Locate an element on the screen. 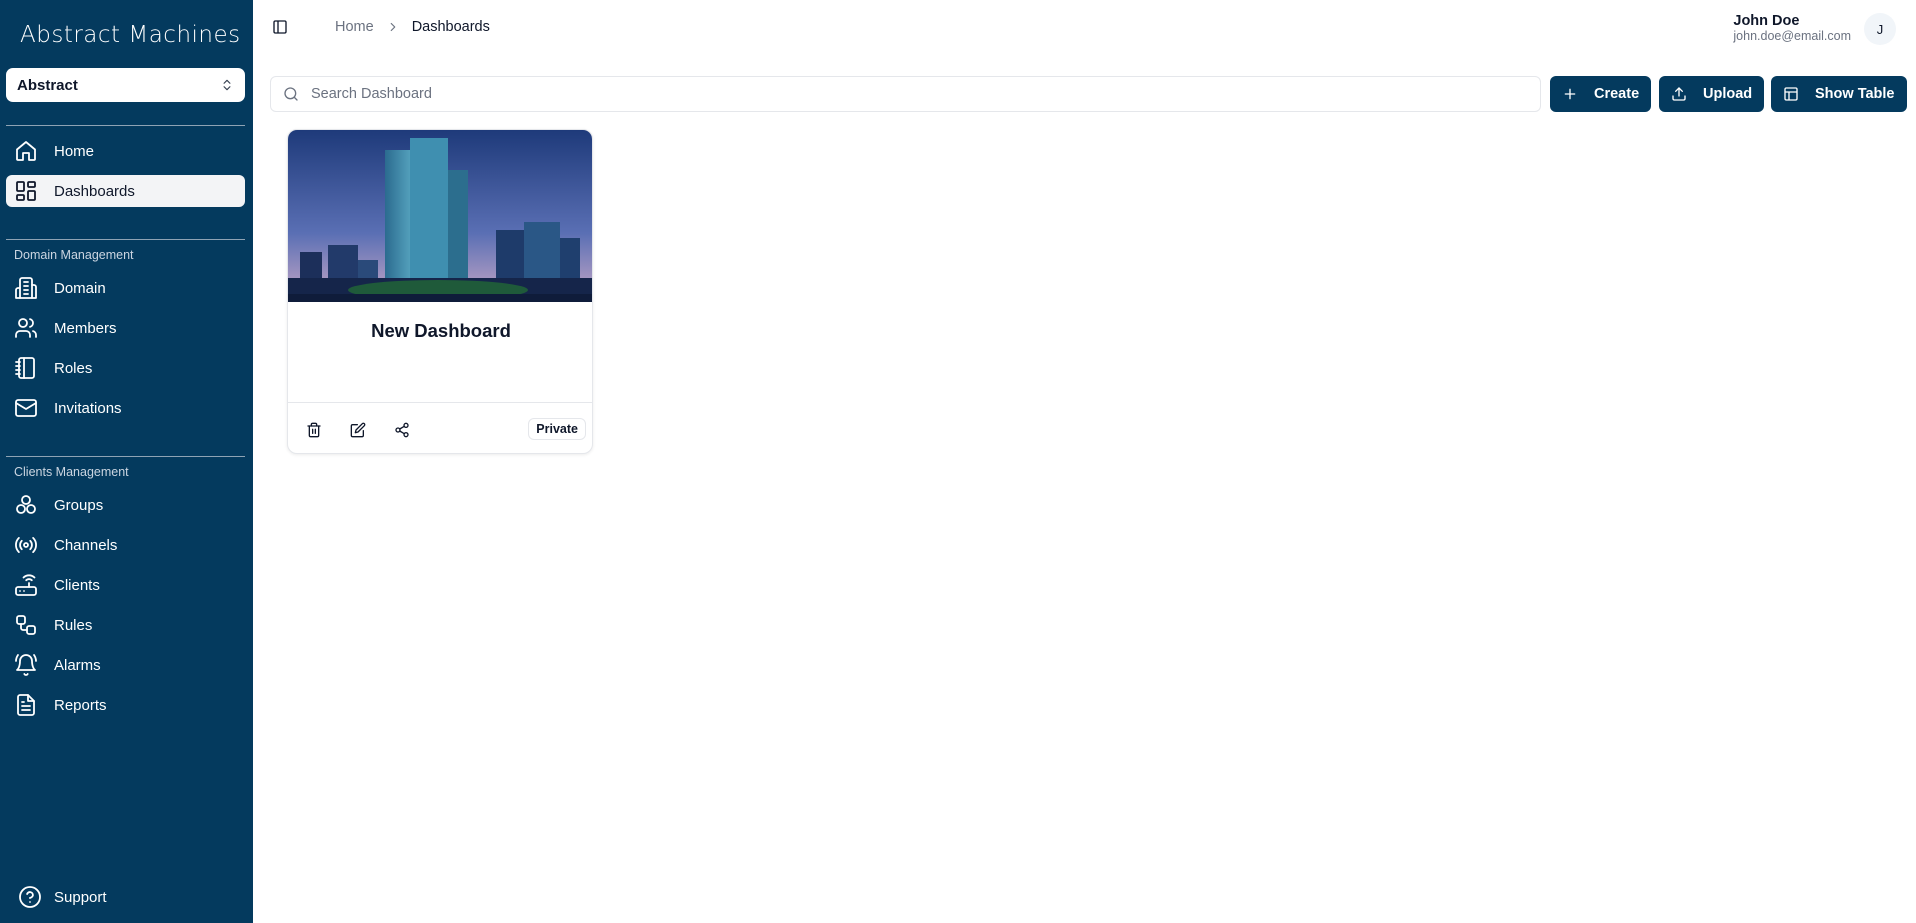 The width and height of the screenshot is (1916, 923). sidebar-item-label: Reports is located at coordinates (80, 705).